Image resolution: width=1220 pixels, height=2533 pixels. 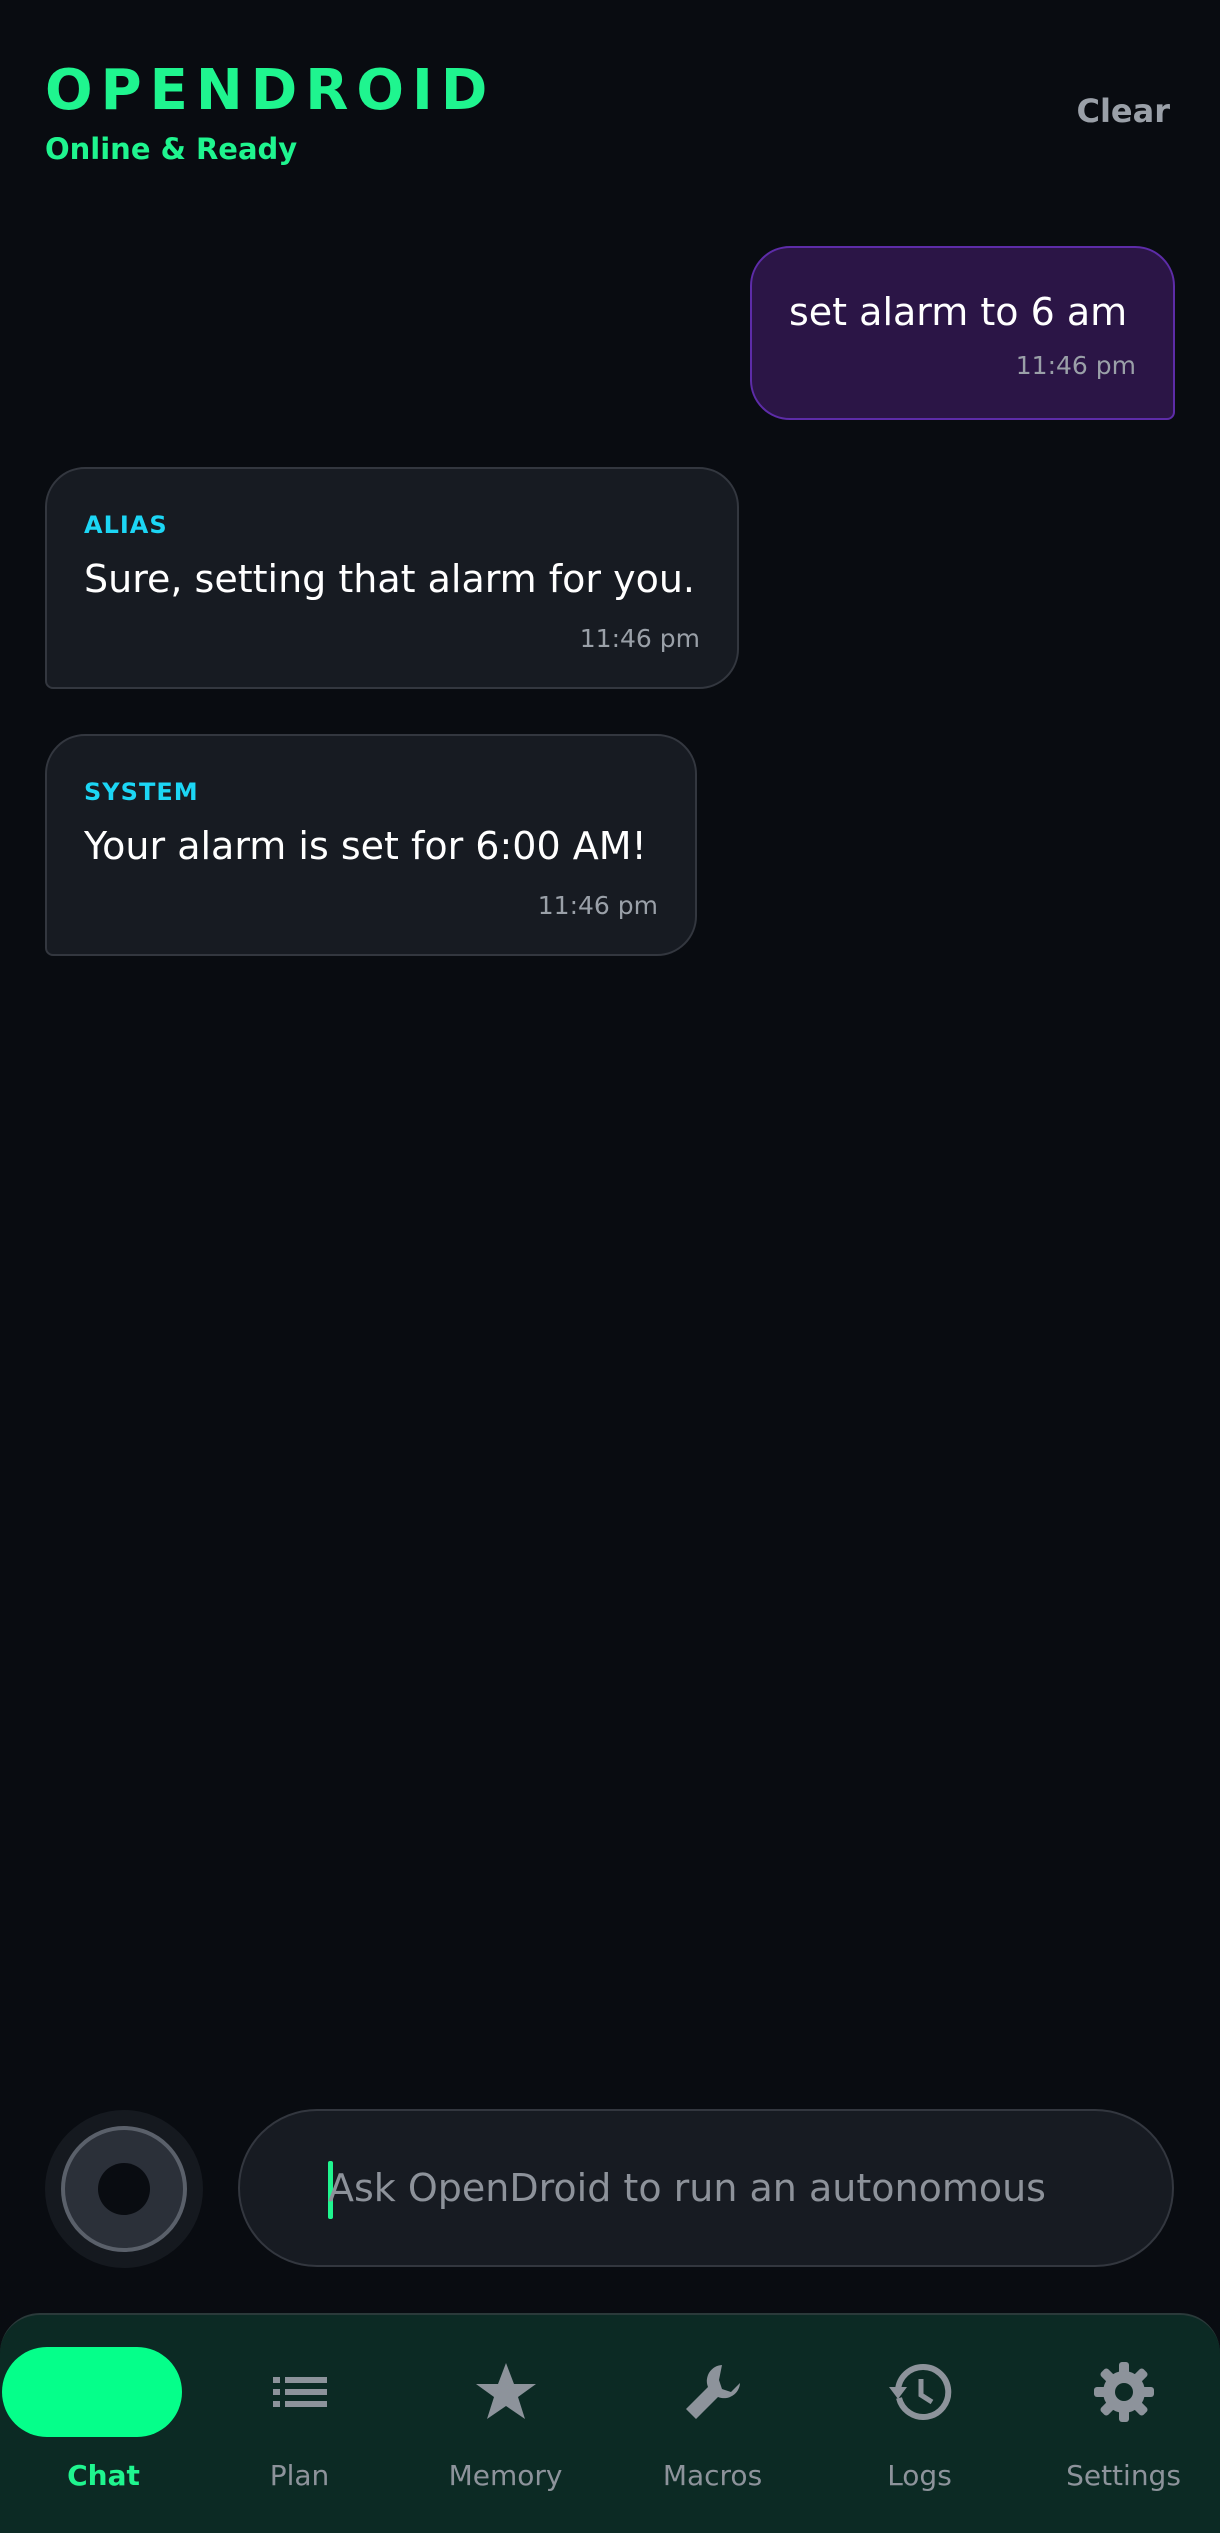 What do you see at coordinates (1123, 2475) in the screenshot?
I see `nav-label: Settings` at bounding box center [1123, 2475].